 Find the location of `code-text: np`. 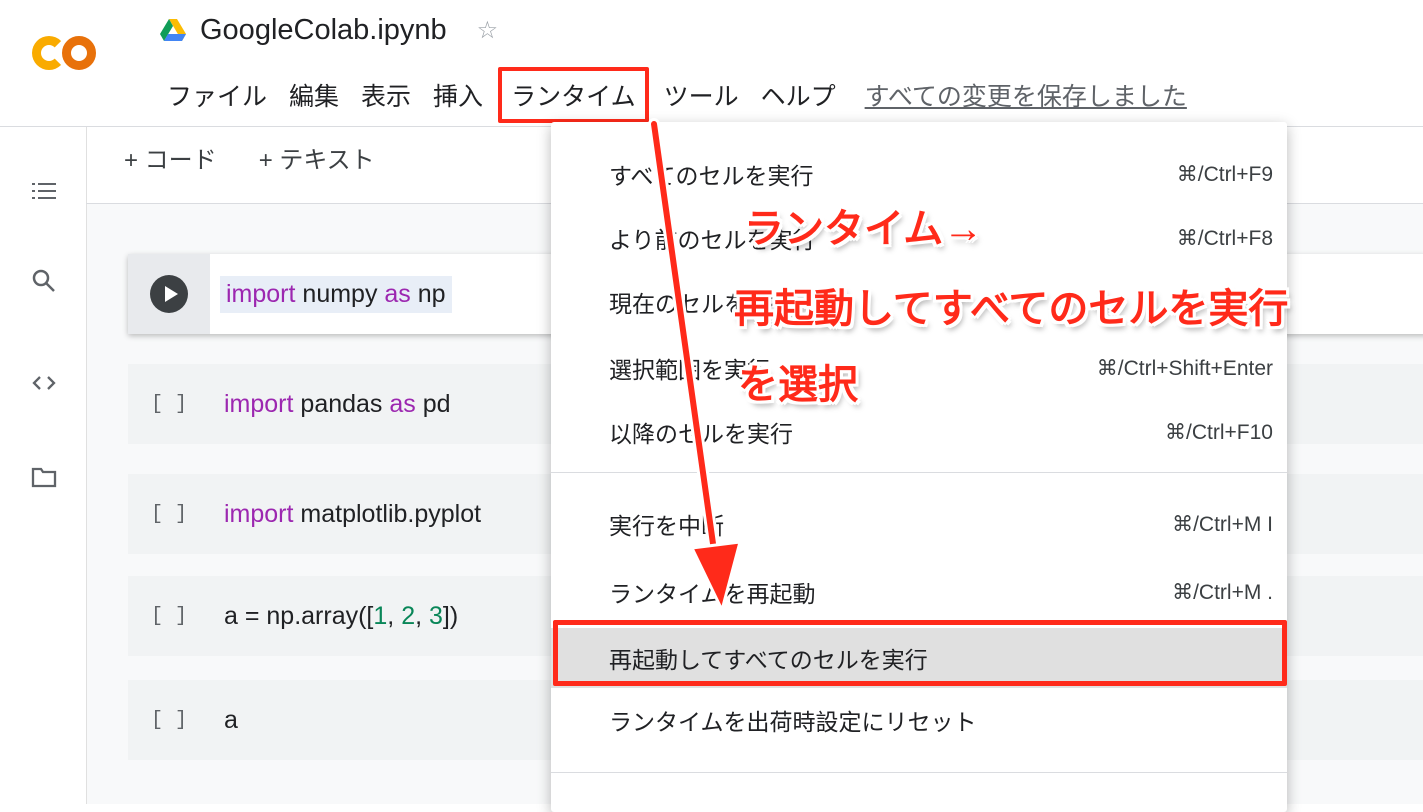

code-text: np is located at coordinates (428, 293).